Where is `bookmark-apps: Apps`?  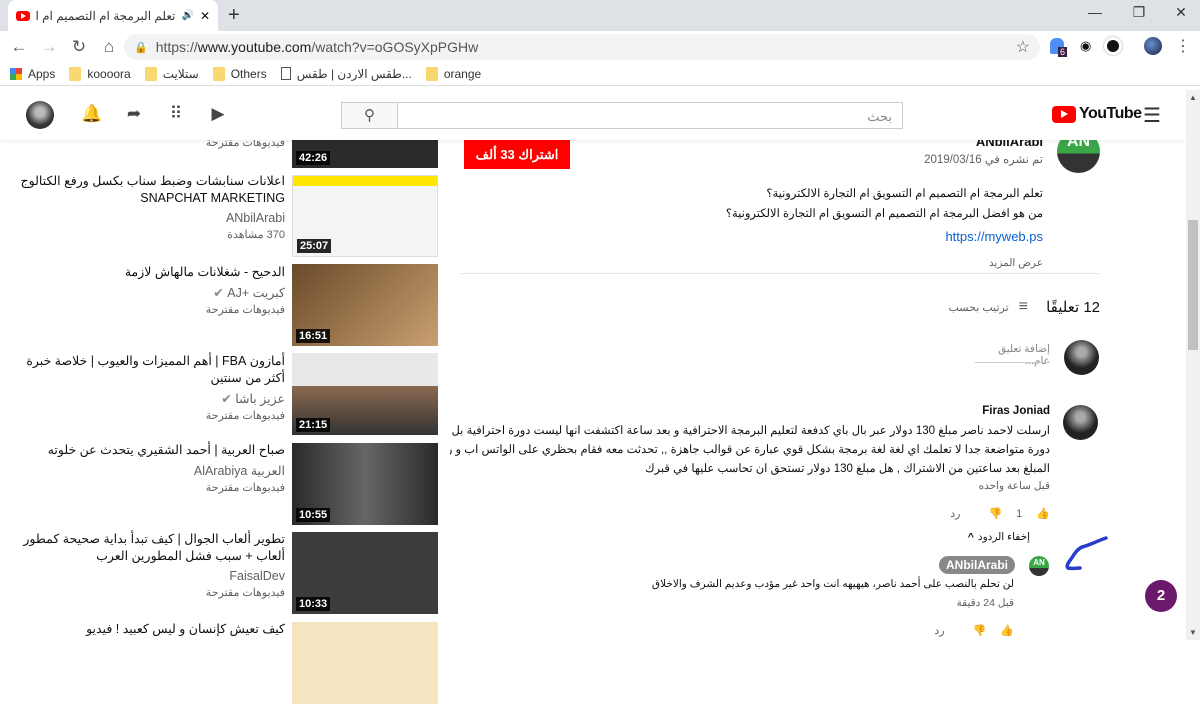 bookmark-apps: Apps is located at coordinates (32, 74).